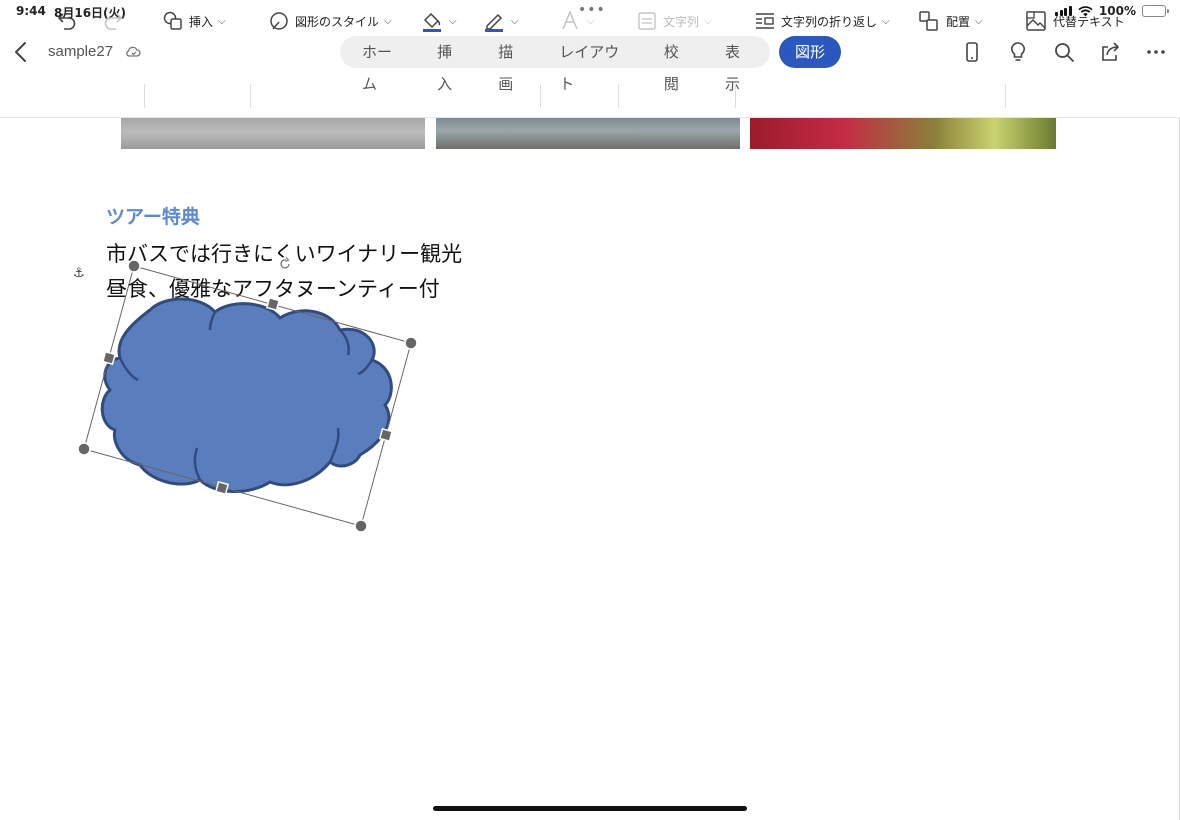 This screenshot has width=1180, height=820. What do you see at coordinates (22, 52) in the screenshot?
I see `back-arrow-icon` at bounding box center [22, 52].